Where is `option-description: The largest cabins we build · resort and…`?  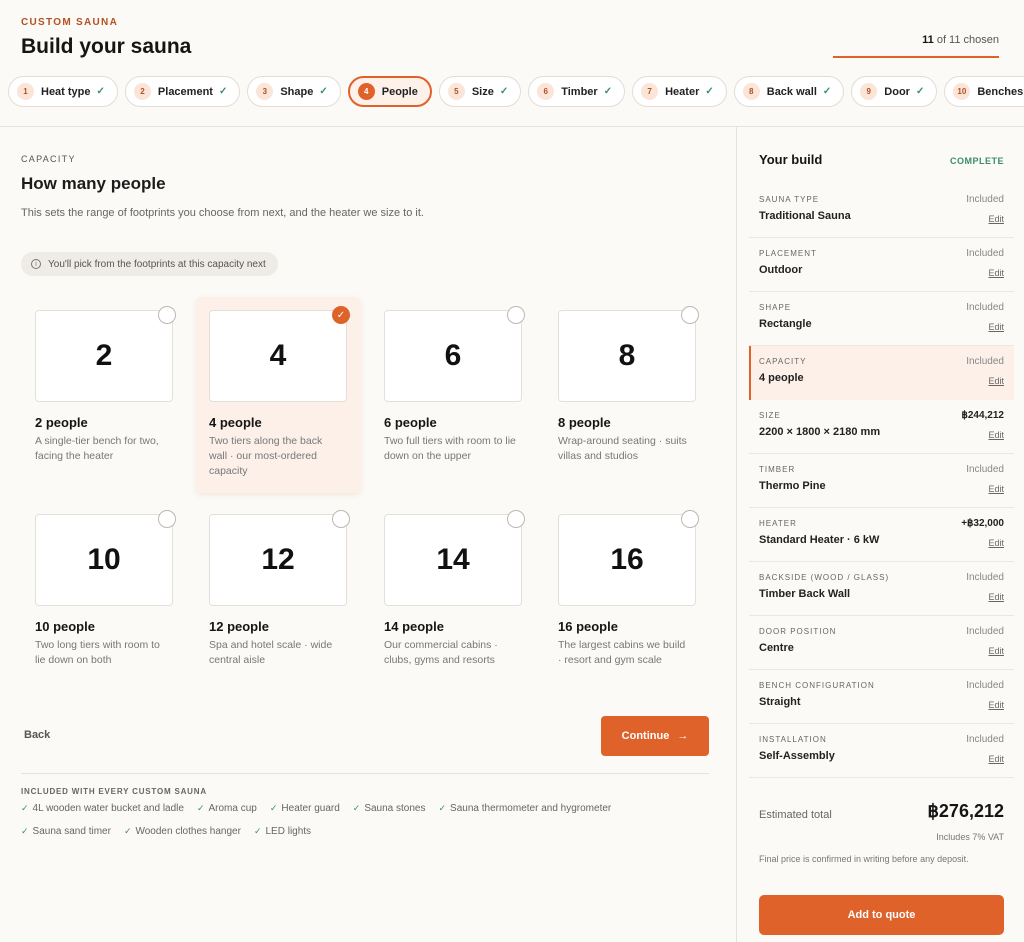 option-description: The largest cabins we build · resort and… is located at coordinates (622, 652).